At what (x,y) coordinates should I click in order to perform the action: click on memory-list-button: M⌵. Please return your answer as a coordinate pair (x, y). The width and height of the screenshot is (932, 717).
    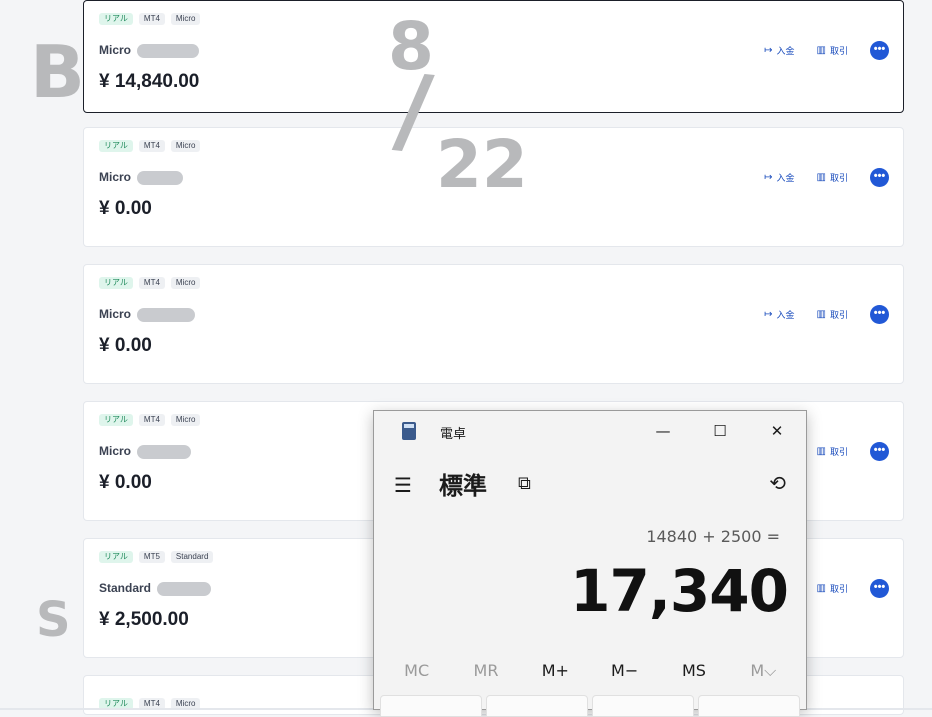
    Looking at the image, I should click on (763, 671).